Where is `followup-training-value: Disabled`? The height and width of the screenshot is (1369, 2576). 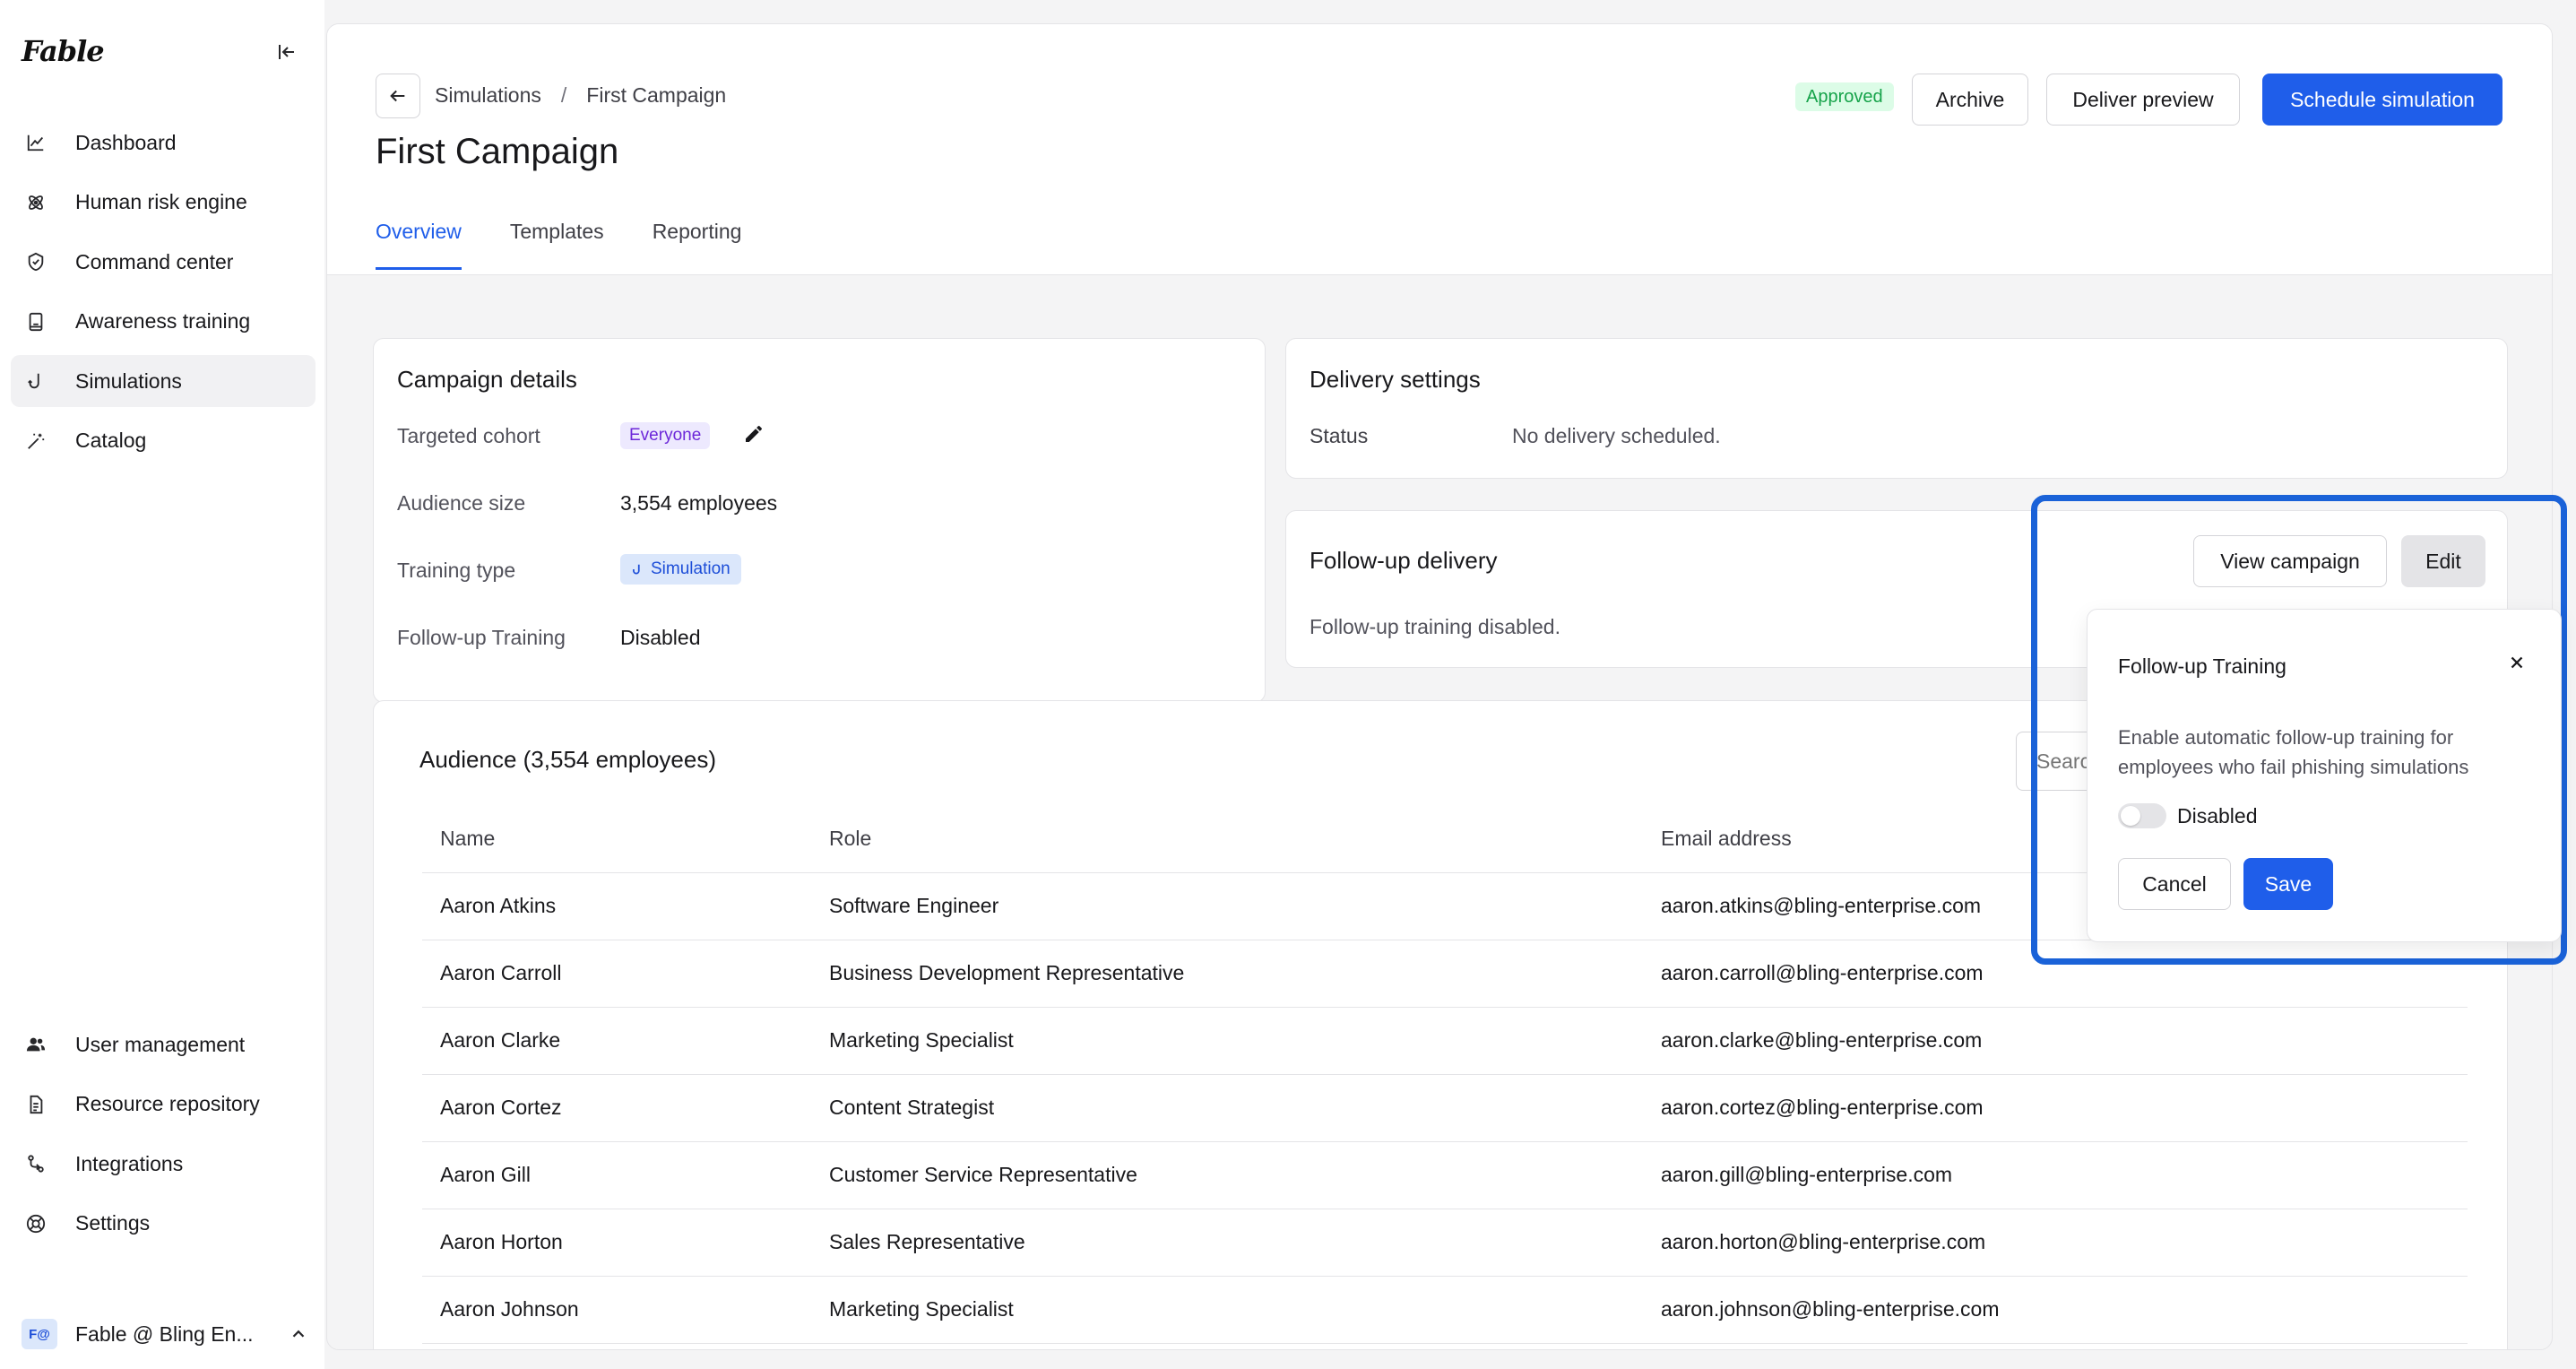 followup-training-value: Disabled is located at coordinates (660, 638).